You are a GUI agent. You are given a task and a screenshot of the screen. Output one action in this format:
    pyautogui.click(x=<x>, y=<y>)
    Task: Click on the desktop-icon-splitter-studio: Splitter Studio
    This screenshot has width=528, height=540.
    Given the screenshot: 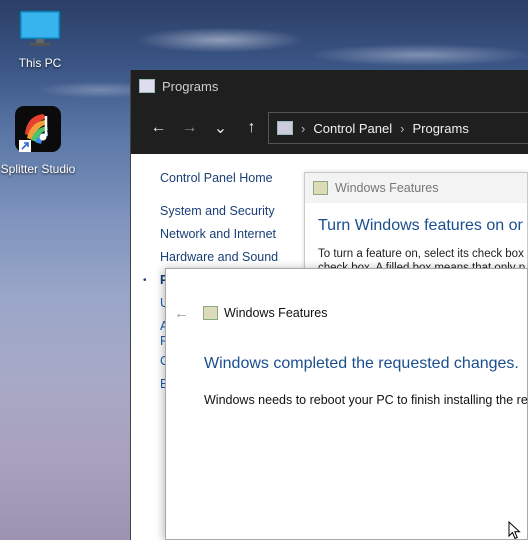 What is the action you would take?
    pyautogui.click(x=39, y=140)
    